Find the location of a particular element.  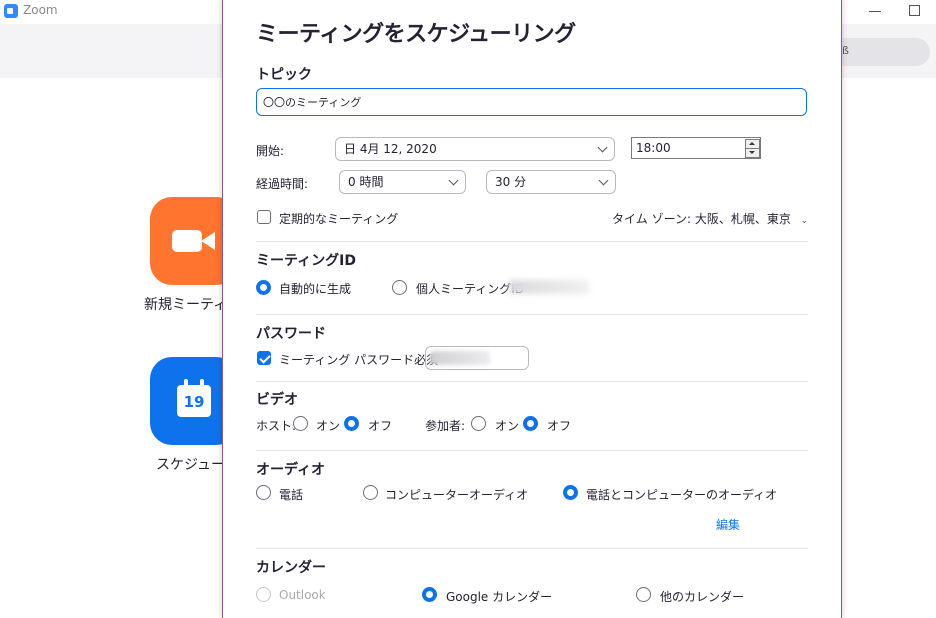

audio-computer-radio is located at coordinates (370, 492).